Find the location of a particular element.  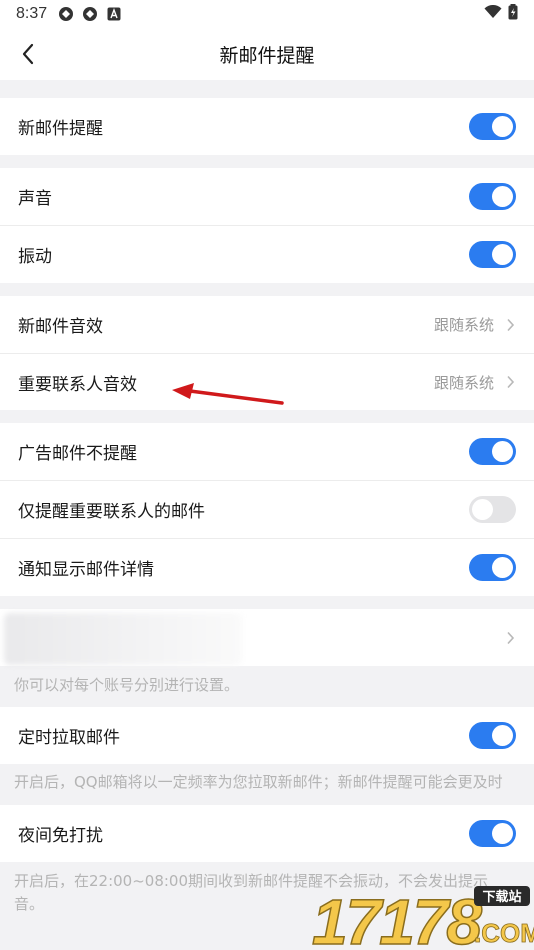

navigation-bar: 新邮件提醒 is located at coordinates (267, 54).